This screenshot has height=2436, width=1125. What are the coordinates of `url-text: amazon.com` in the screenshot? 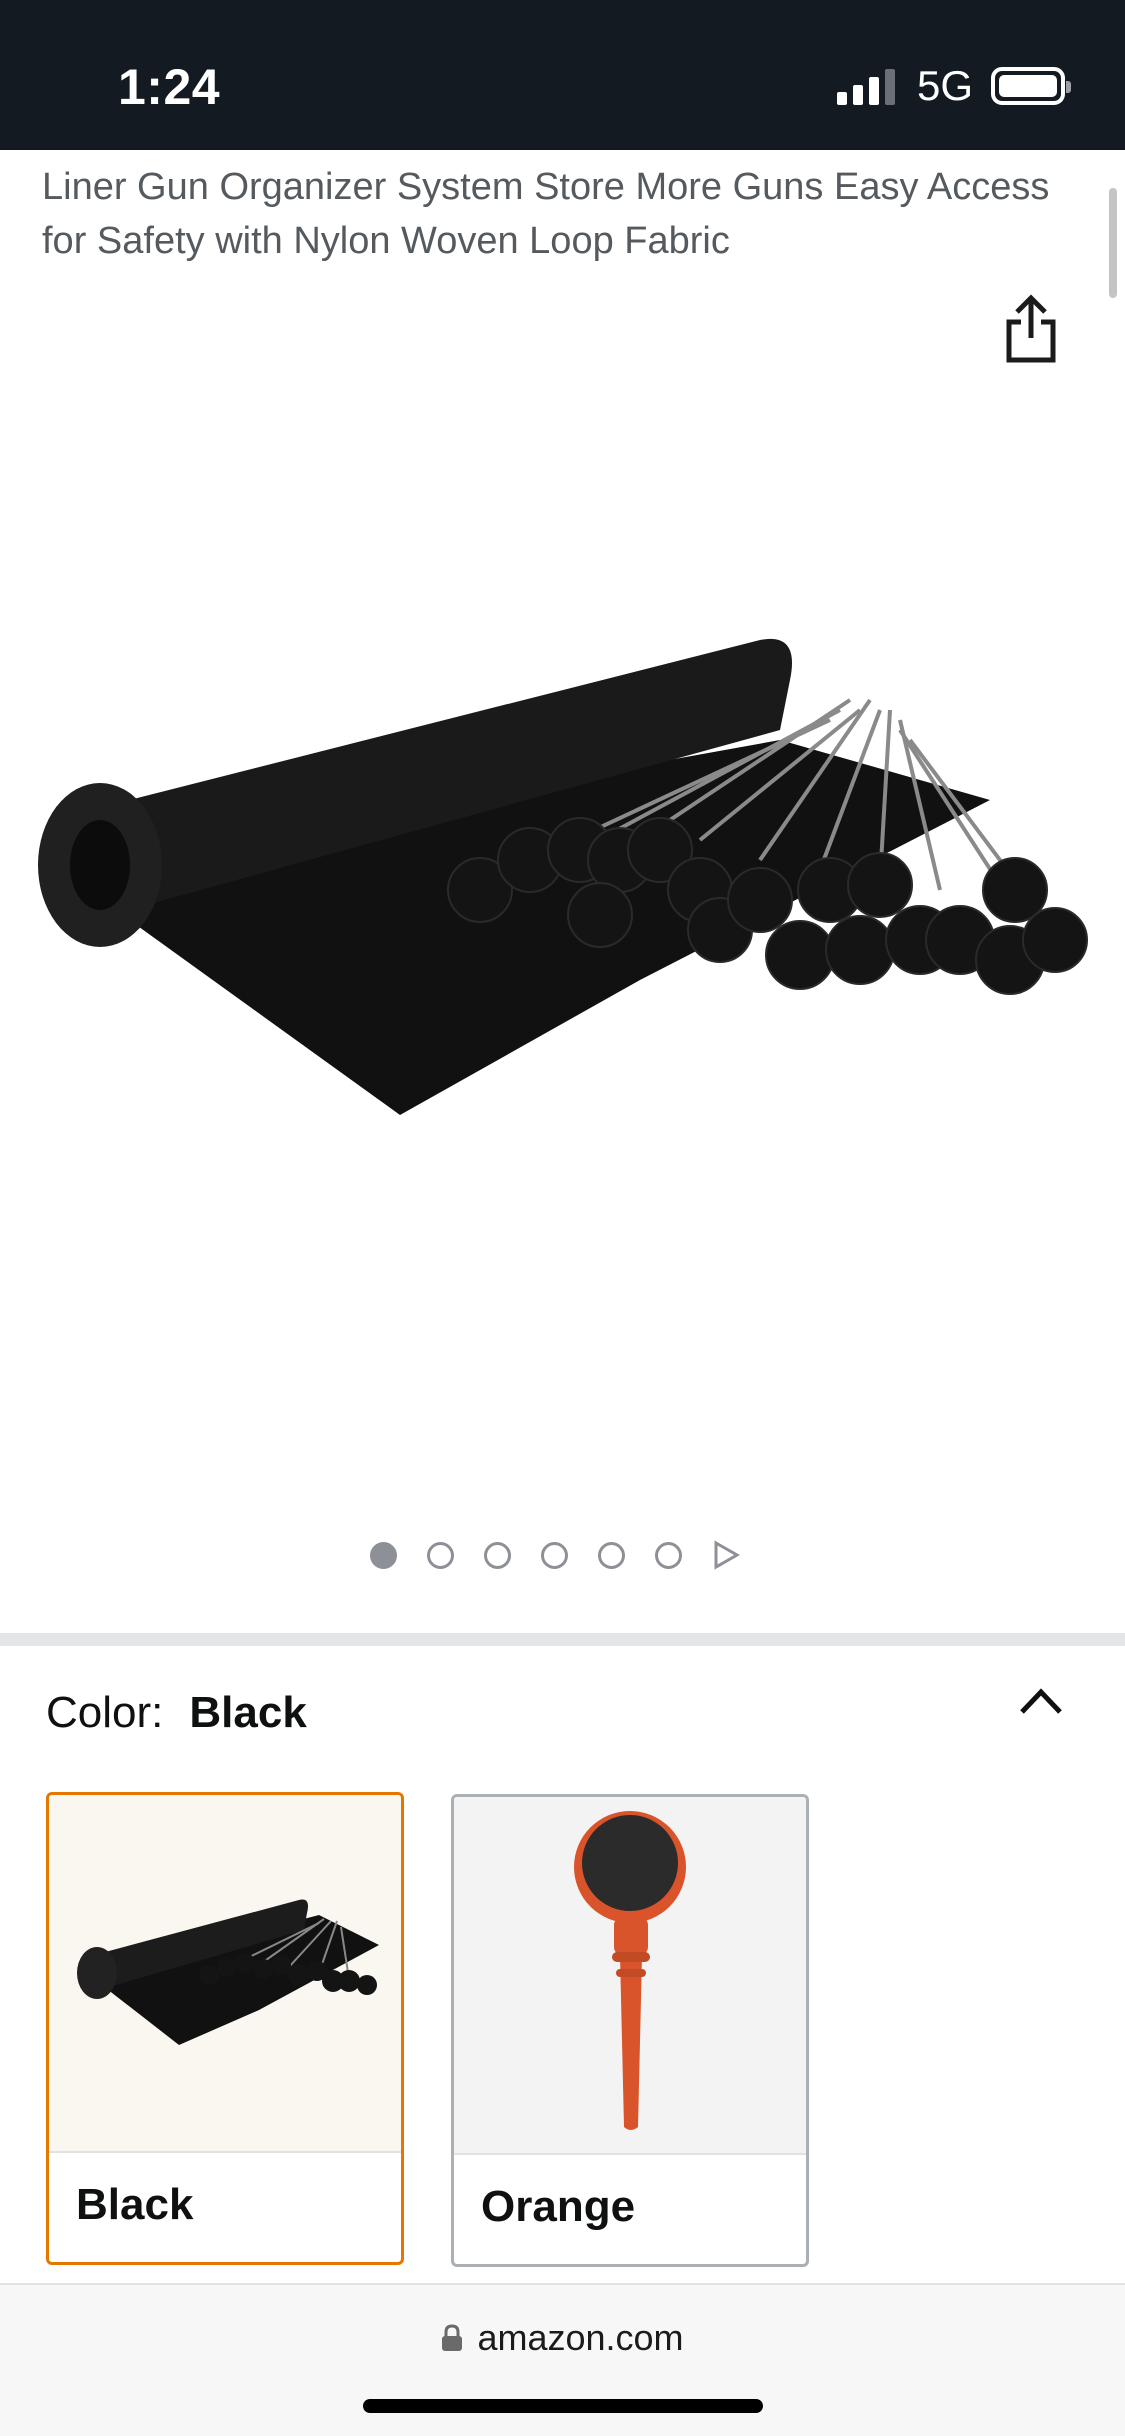 It's located at (580, 2337).